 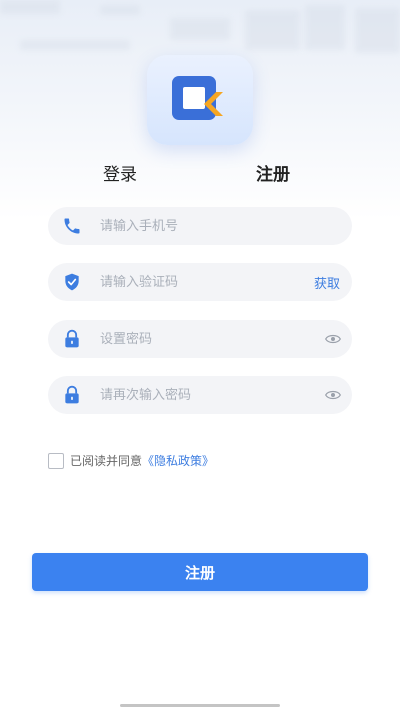 I want to click on register-button: 注册, so click(x=200, y=572).